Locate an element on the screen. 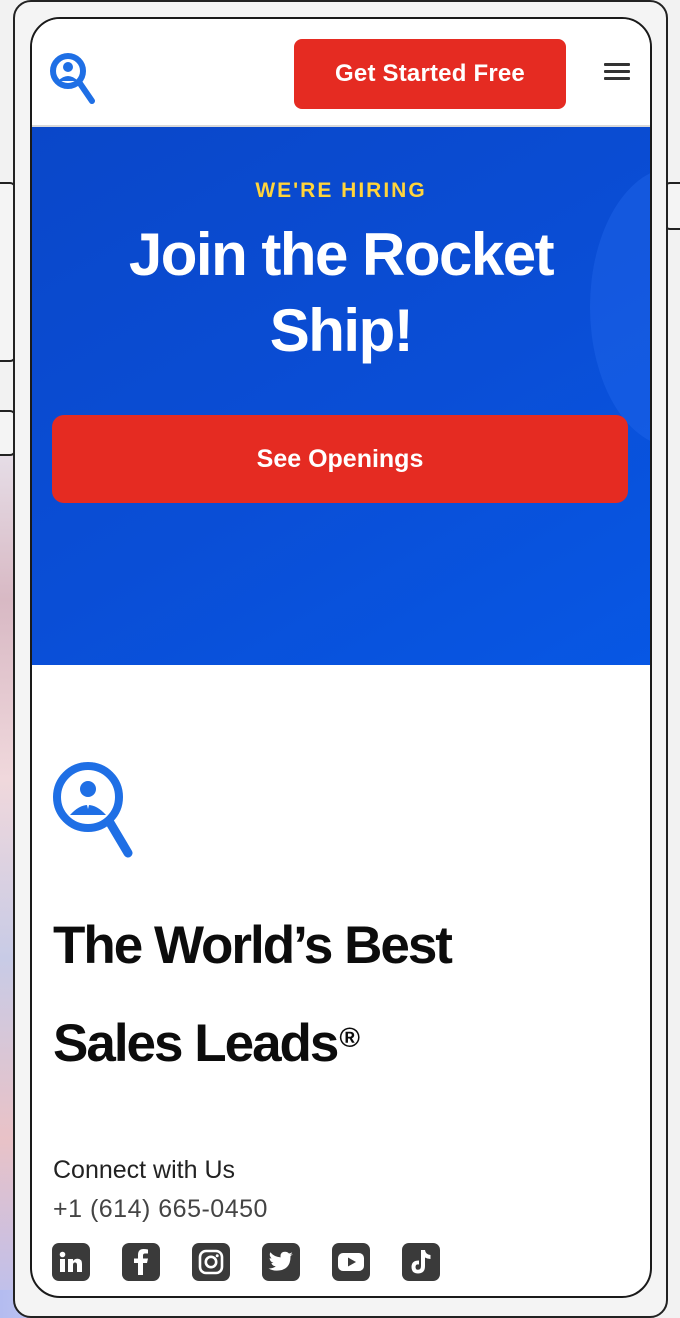 The width and height of the screenshot is (680, 1318). hiring-eyebrow: WE'RE HIRING is located at coordinates (341, 190).